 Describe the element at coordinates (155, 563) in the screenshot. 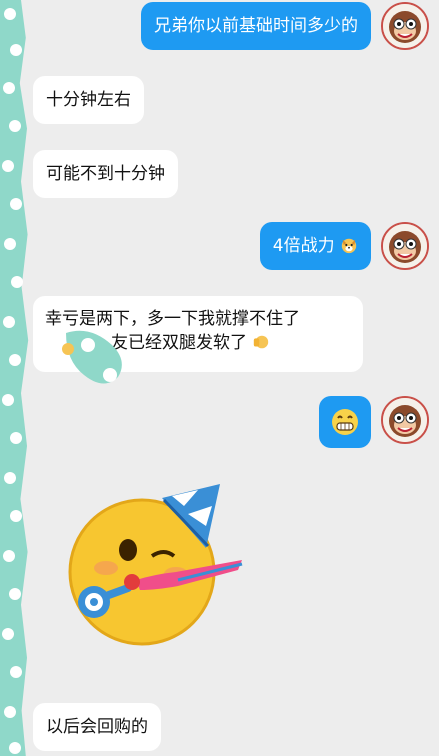

I see `party-face-sticker` at that location.